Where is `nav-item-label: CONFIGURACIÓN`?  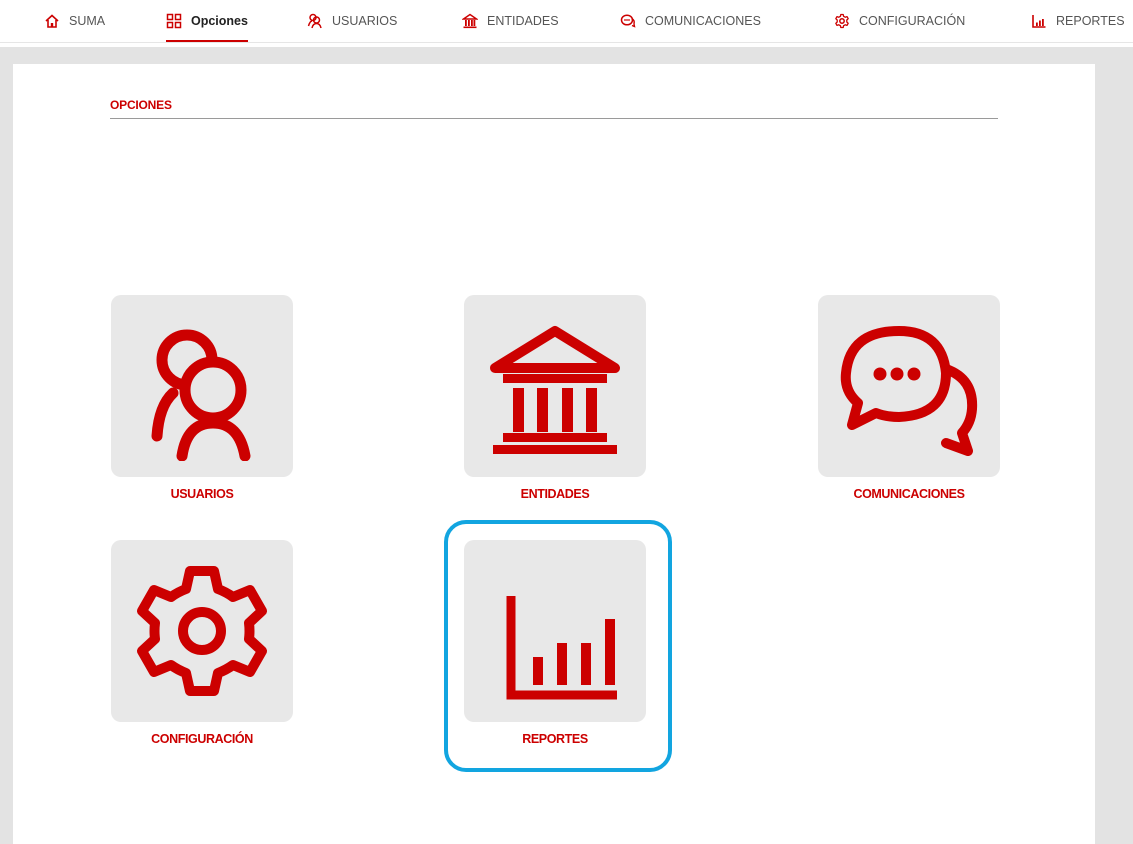 nav-item-label: CONFIGURACIÓN is located at coordinates (912, 21).